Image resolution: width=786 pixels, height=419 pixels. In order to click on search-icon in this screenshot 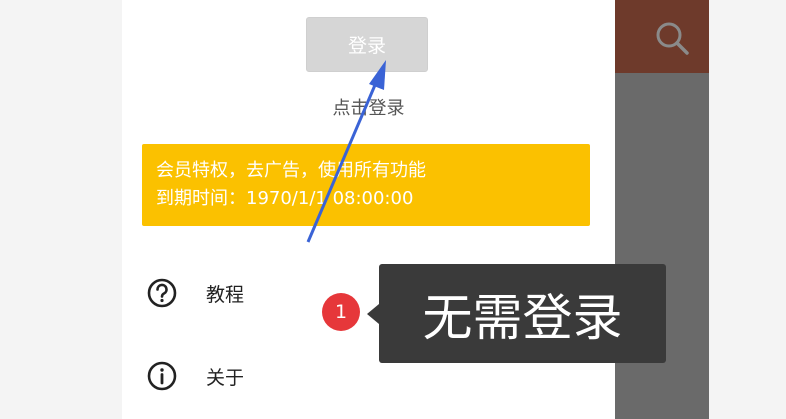, I will do `click(672, 38)`.